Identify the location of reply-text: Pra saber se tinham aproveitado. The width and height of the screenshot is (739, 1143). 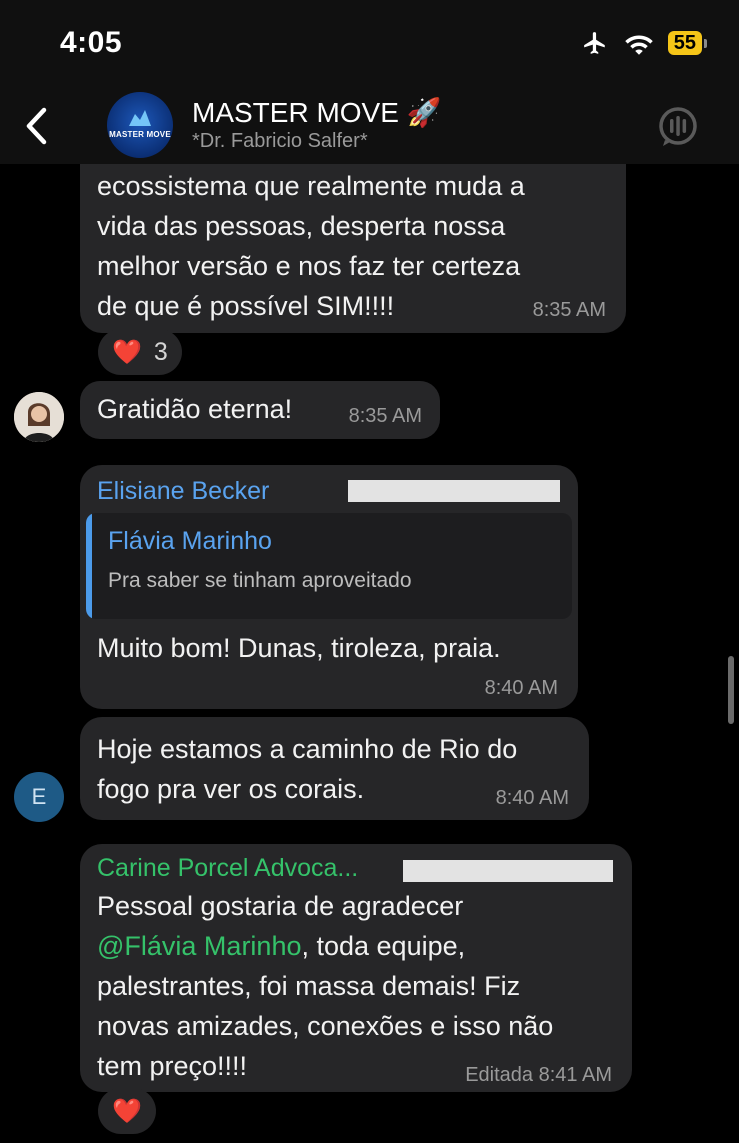
(260, 580).